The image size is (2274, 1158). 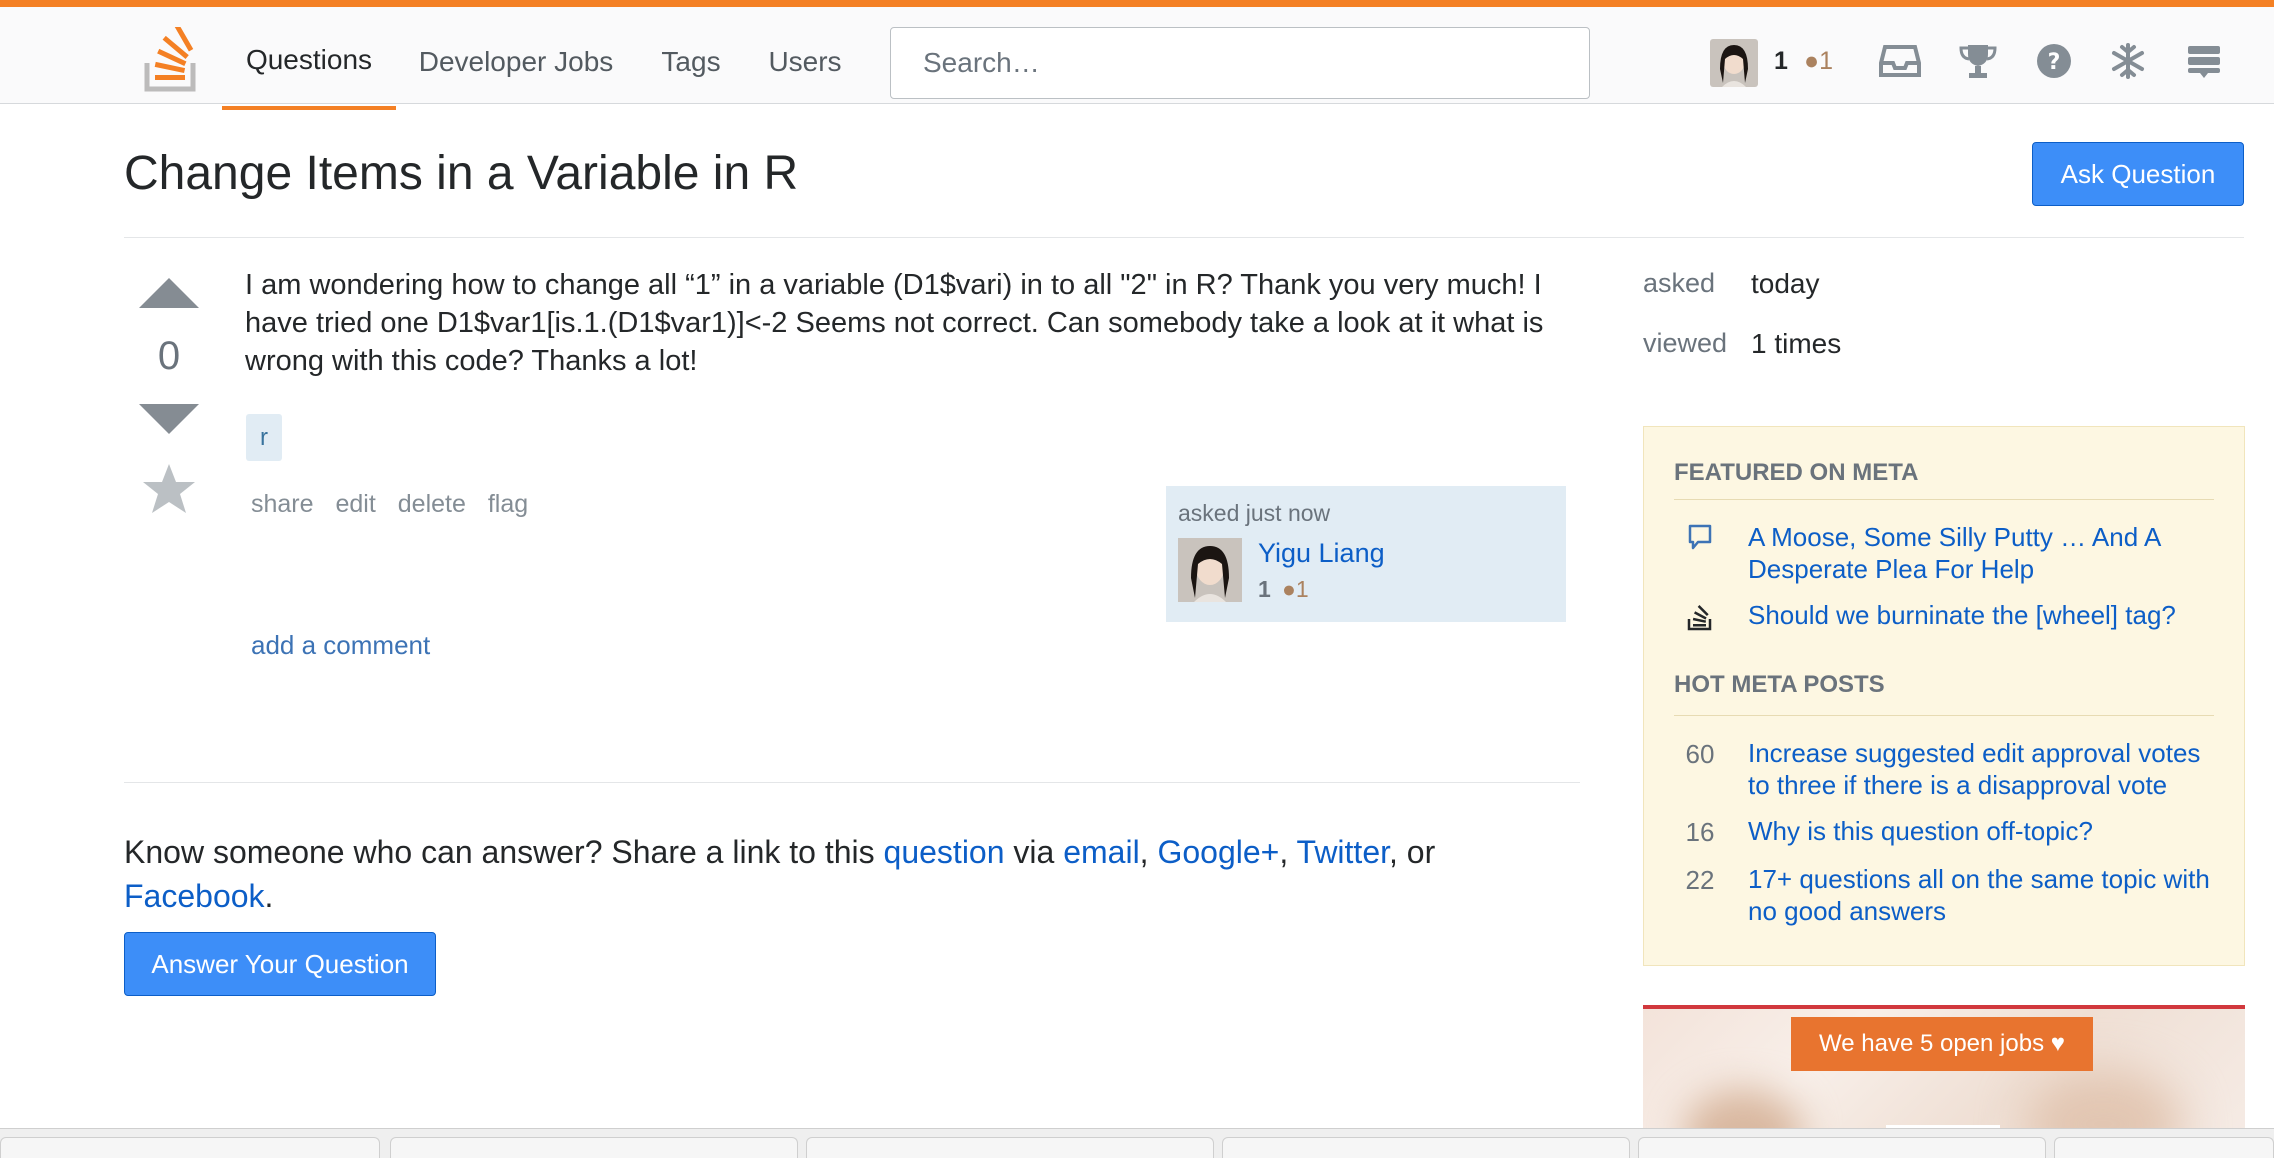 I want to click on inbox-icon, so click(x=1900, y=61).